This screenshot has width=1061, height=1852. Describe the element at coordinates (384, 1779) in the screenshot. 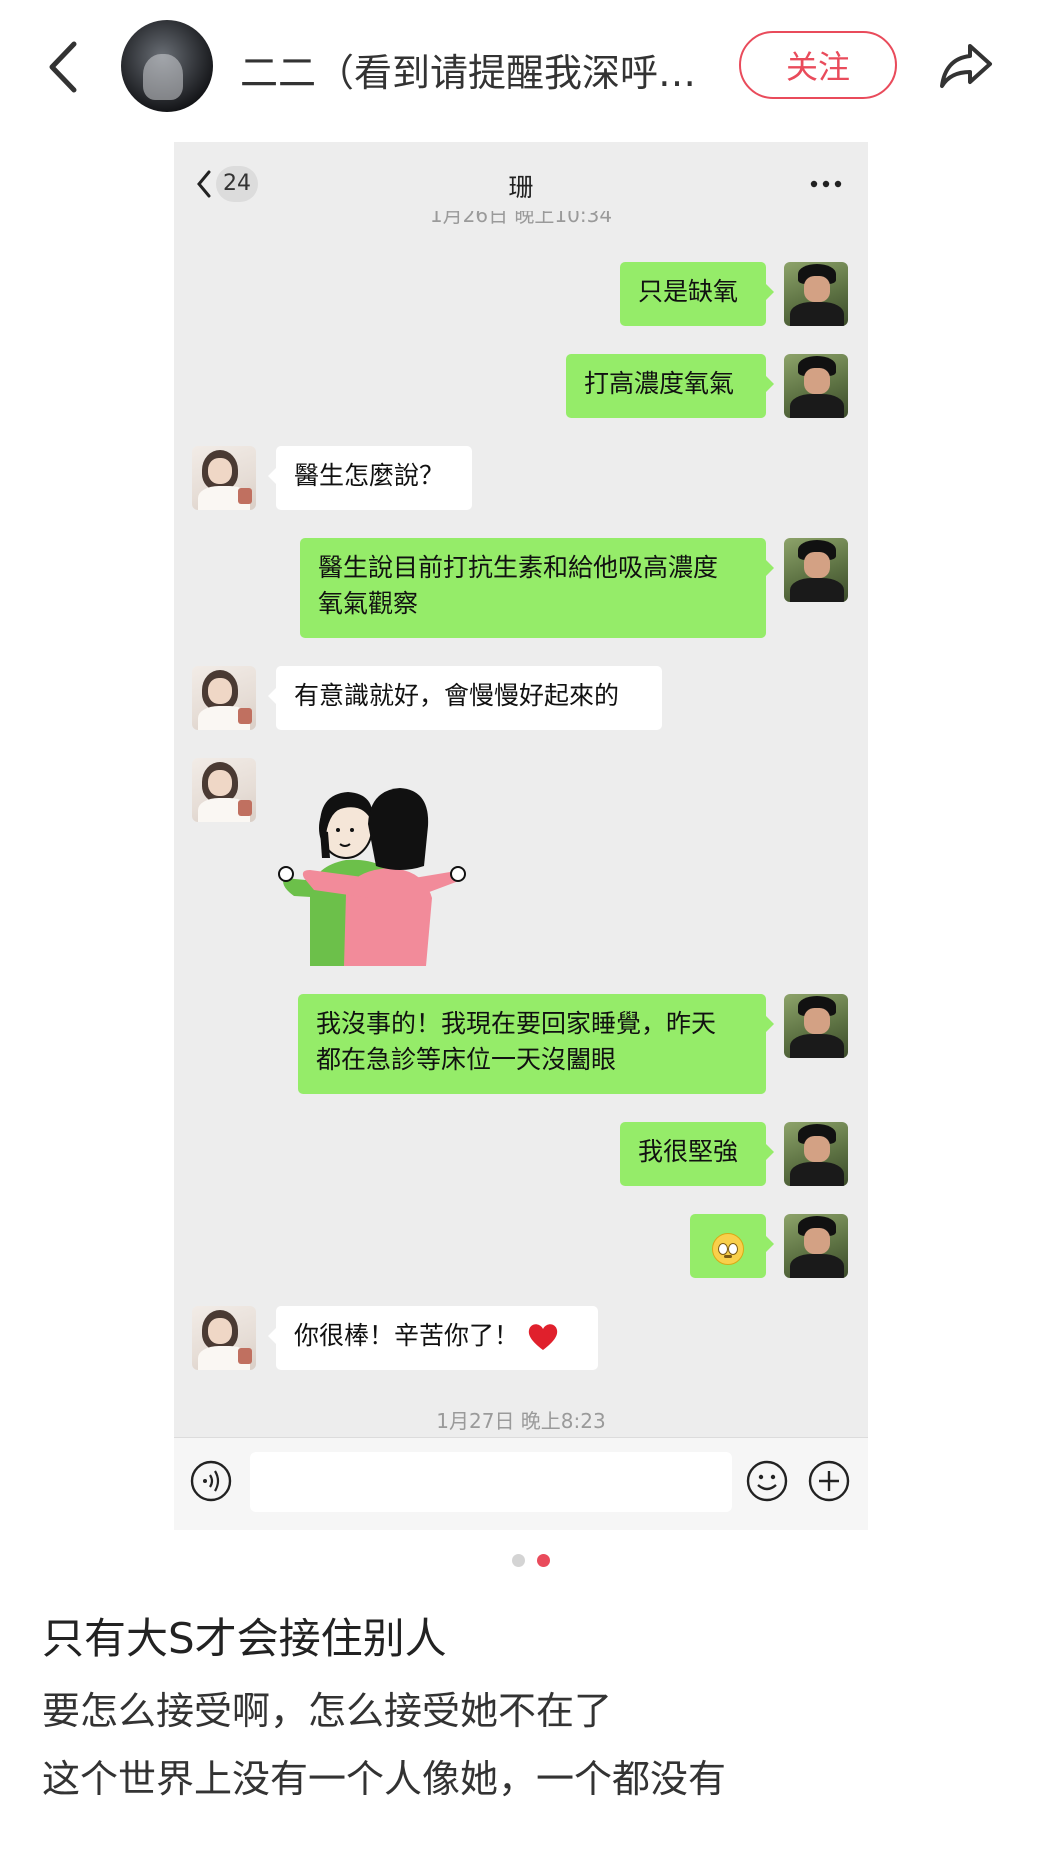

I see `post-body-line: 这个世界上没有一个人像她，一个都没有` at that location.